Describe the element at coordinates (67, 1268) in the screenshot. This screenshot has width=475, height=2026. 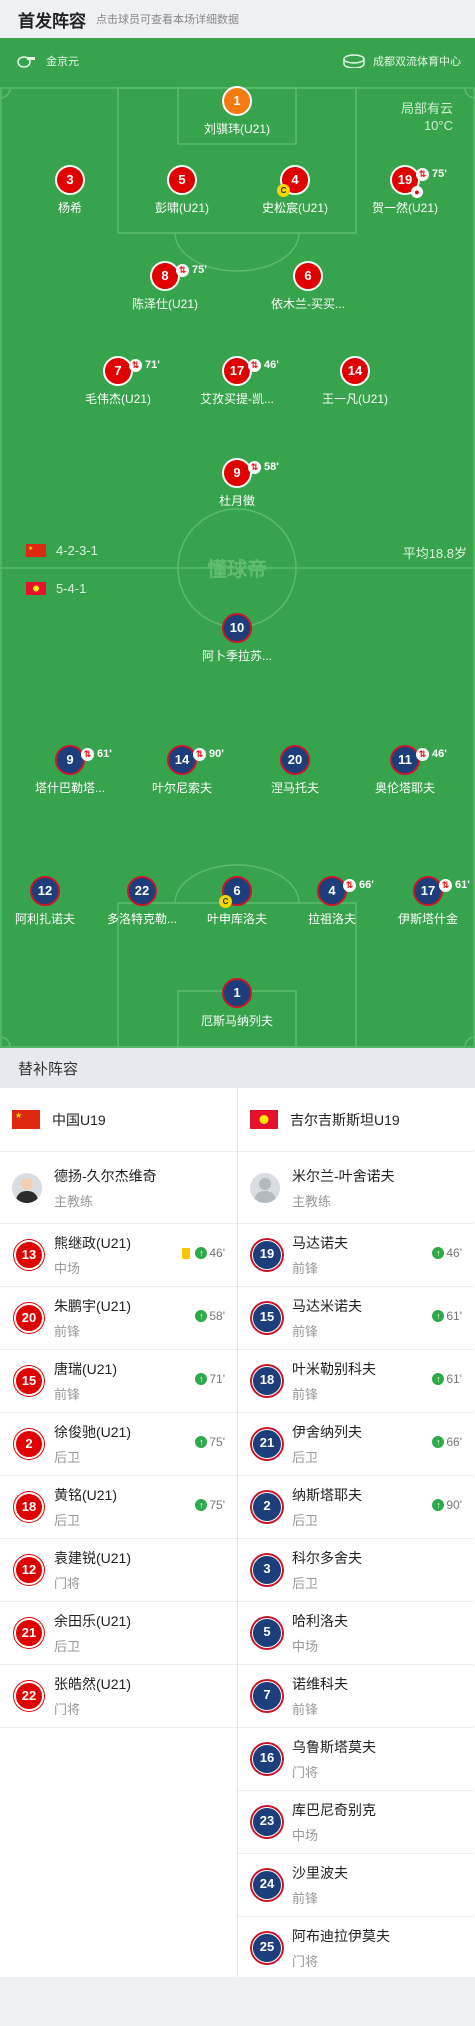
I see `player-position: 中场` at that location.